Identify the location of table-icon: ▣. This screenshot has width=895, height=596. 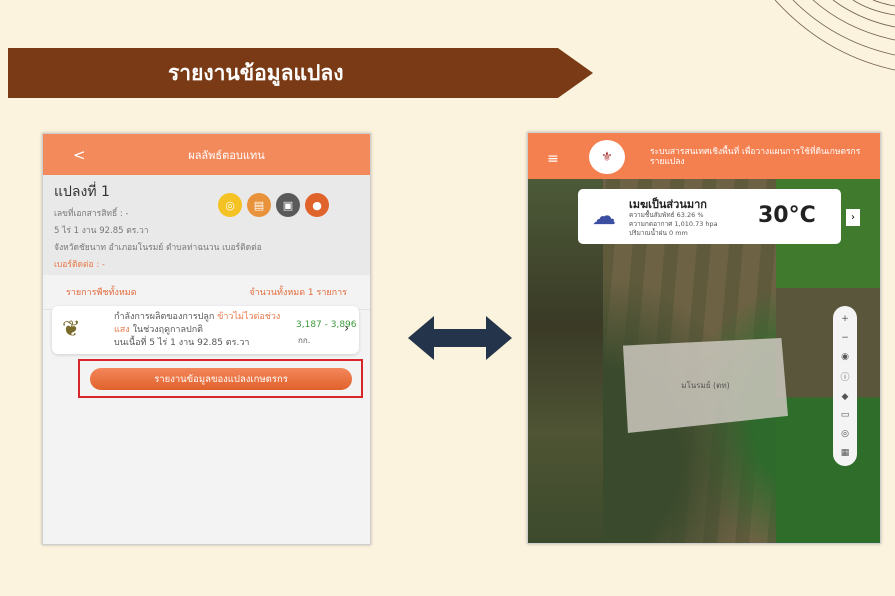
(288, 205).